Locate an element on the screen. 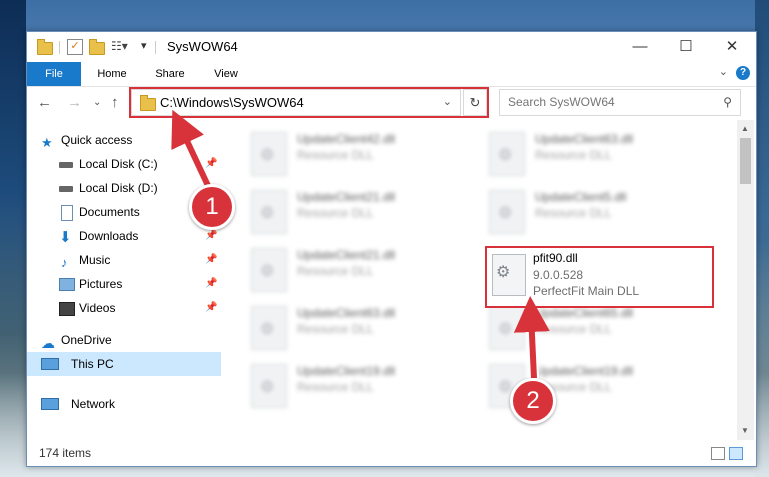 This screenshot has height=477, width=769. arrow-two is located at coordinates (531, 337).